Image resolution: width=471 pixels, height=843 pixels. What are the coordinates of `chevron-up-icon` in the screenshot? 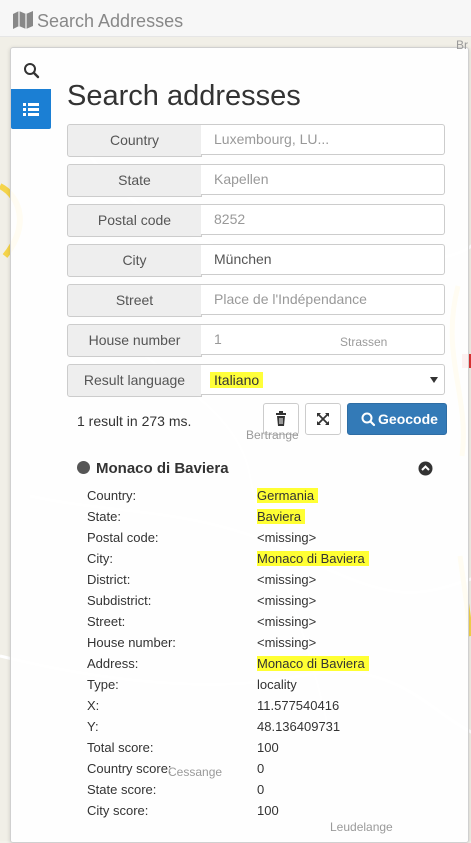 It's located at (425, 468).